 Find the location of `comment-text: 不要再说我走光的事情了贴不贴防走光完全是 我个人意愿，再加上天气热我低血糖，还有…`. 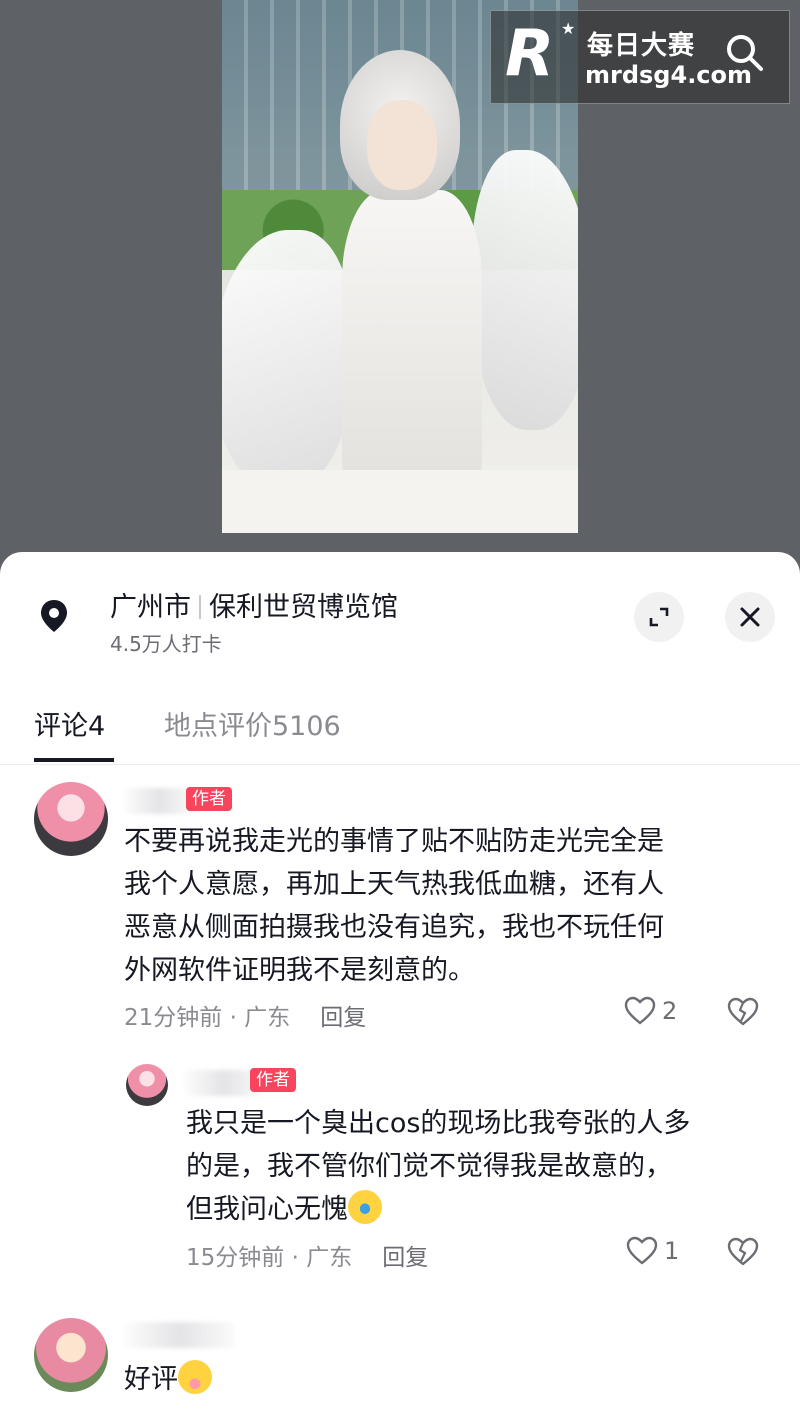

comment-text: 不要再说我走光的事情了贴不贴防走光完全是 我个人意愿，再加上天气热我低血糖，还有… is located at coordinates (394, 906).